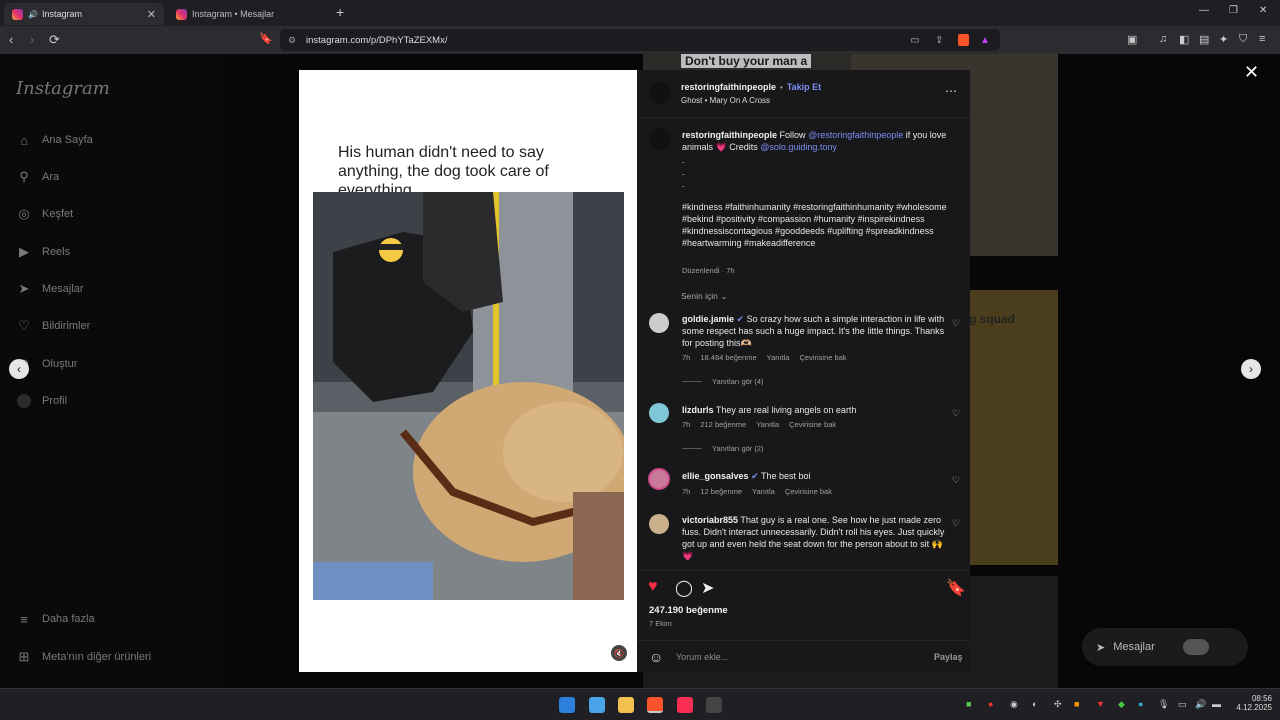 The image size is (1280, 720). Describe the element at coordinates (1058, 704) in the screenshot. I see `tray-icon: ✣` at that location.